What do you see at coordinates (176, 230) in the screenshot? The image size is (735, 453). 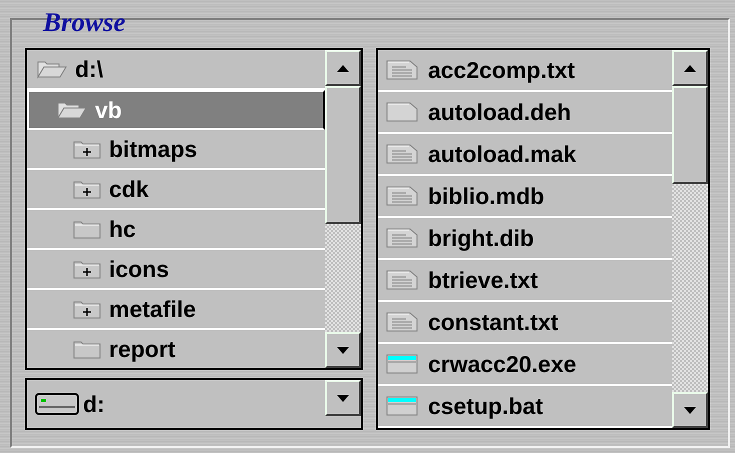 I see `folder-item: hc` at bounding box center [176, 230].